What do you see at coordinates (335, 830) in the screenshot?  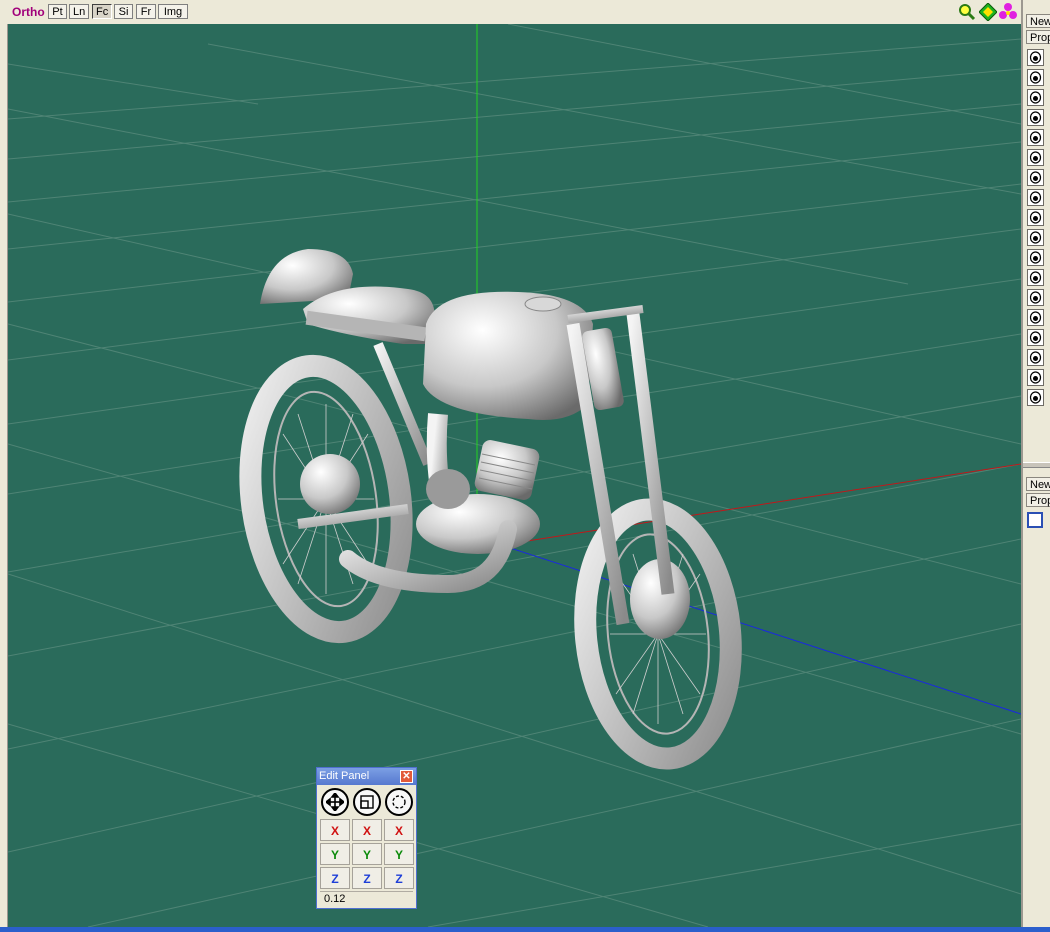 I see `move-x-button: X` at bounding box center [335, 830].